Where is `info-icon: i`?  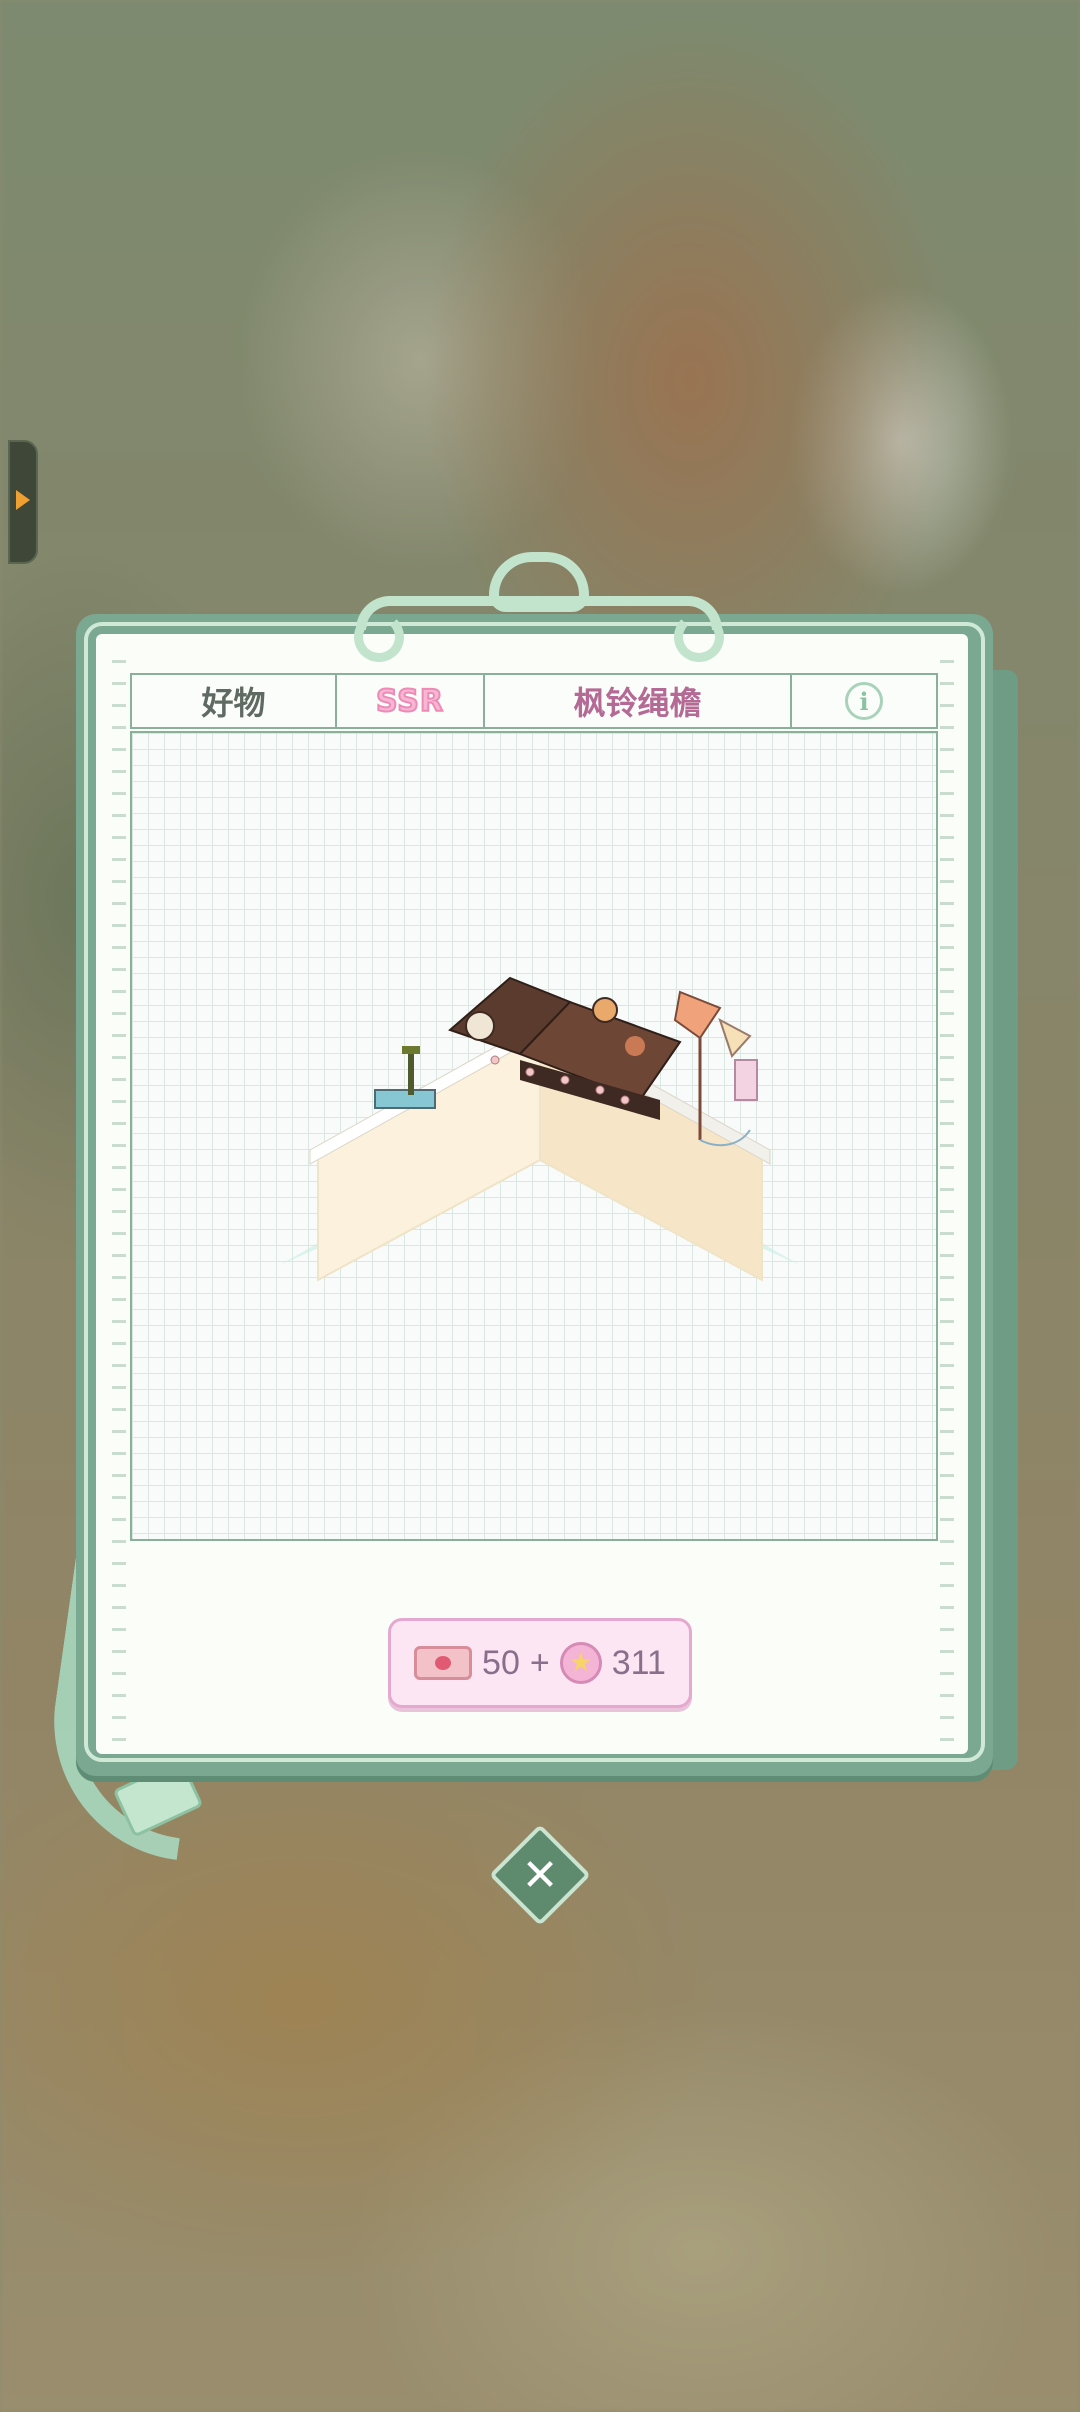
info-icon: i is located at coordinates (864, 701).